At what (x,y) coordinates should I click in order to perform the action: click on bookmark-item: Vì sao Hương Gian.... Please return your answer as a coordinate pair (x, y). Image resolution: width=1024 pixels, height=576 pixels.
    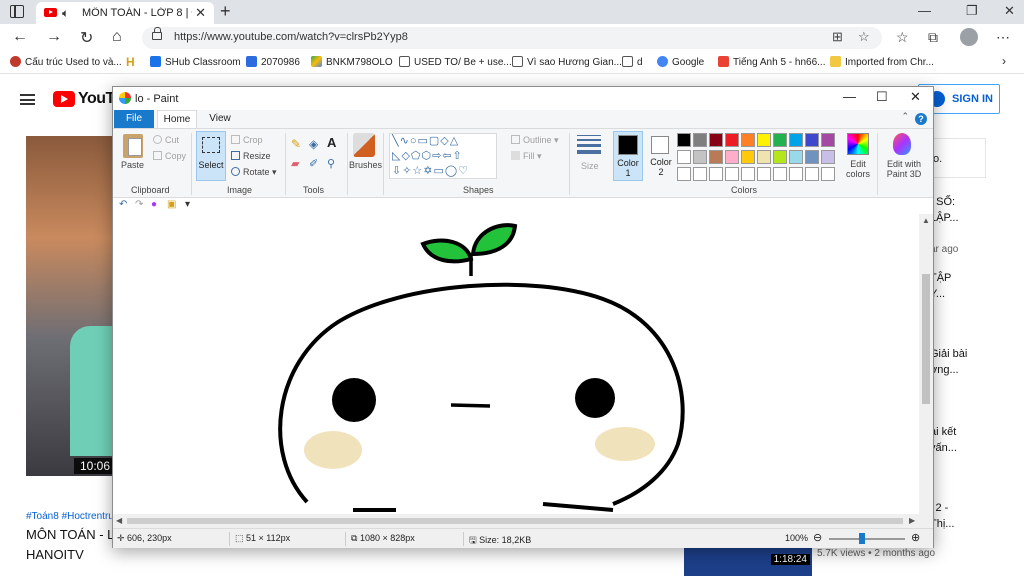
    Looking at the image, I should click on (567, 62).